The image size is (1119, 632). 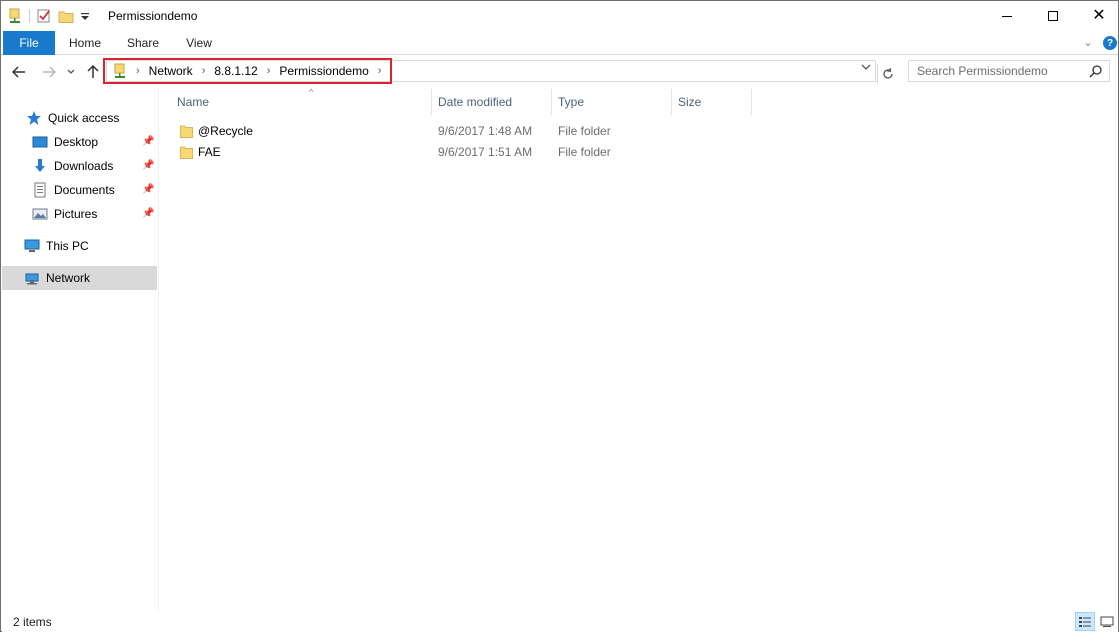 I want to click on forward-arrow-icon, so click(x=49, y=72).